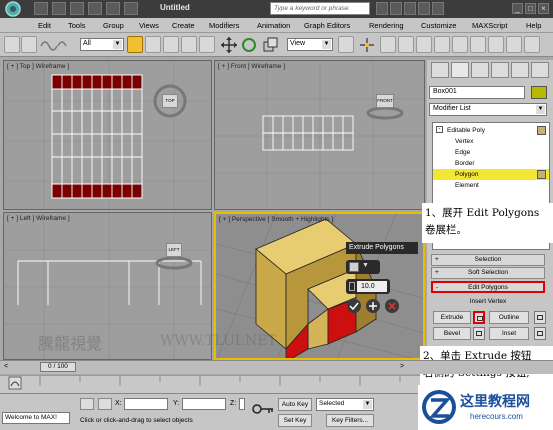 This screenshot has height=430, width=553. What do you see at coordinates (491, 185) in the screenshot?
I see `stack-element: Element` at bounding box center [491, 185].